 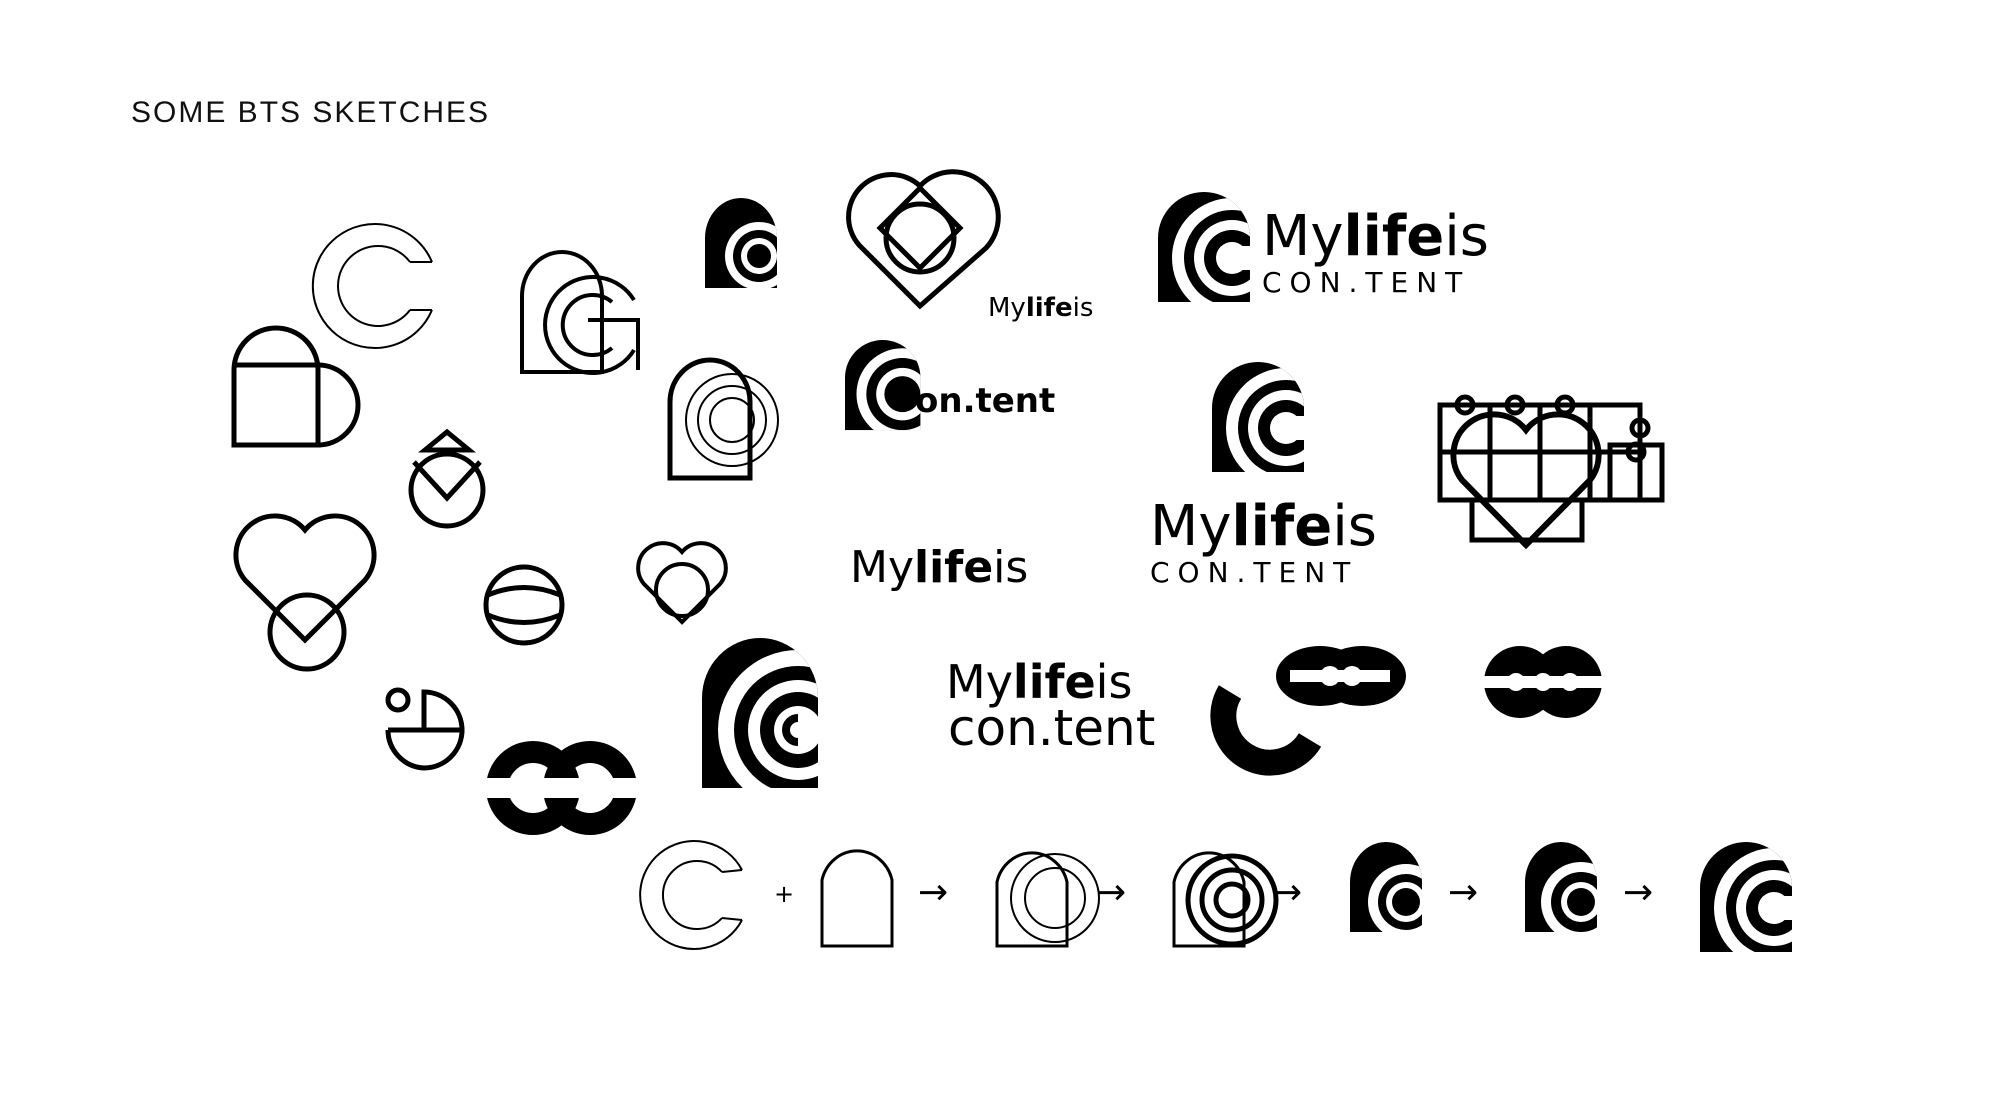 I want to click on process-step-final-icon, so click(x=1746, y=897).